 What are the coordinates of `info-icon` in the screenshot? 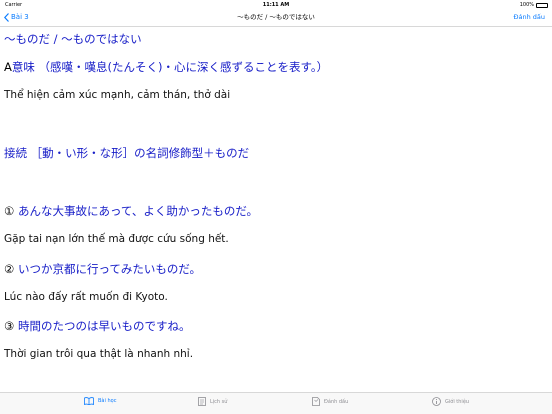 It's located at (436, 401).